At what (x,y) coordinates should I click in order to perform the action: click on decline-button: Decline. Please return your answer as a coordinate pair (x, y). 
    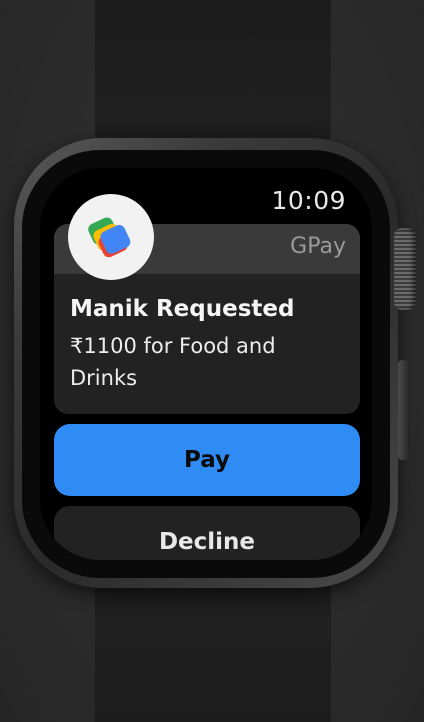
    Looking at the image, I should click on (207, 533).